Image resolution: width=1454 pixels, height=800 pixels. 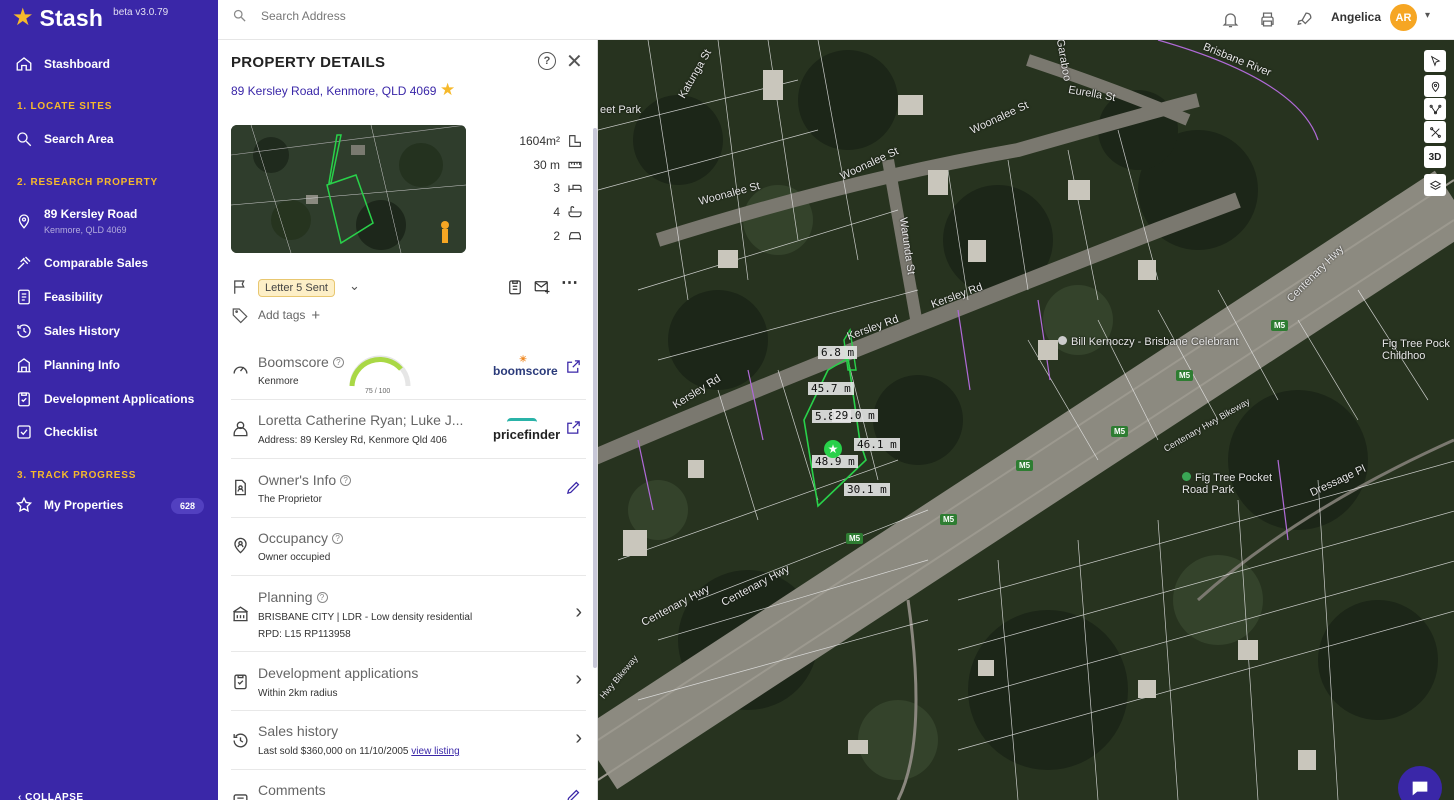 I want to click on notifications-bell-icon, so click(x=1230, y=19).